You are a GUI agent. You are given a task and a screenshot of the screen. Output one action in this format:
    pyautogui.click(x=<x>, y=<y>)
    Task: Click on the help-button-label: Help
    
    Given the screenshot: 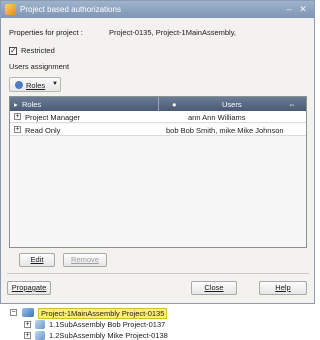 What is the action you would take?
    pyautogui.click(x=283, y=287)
    